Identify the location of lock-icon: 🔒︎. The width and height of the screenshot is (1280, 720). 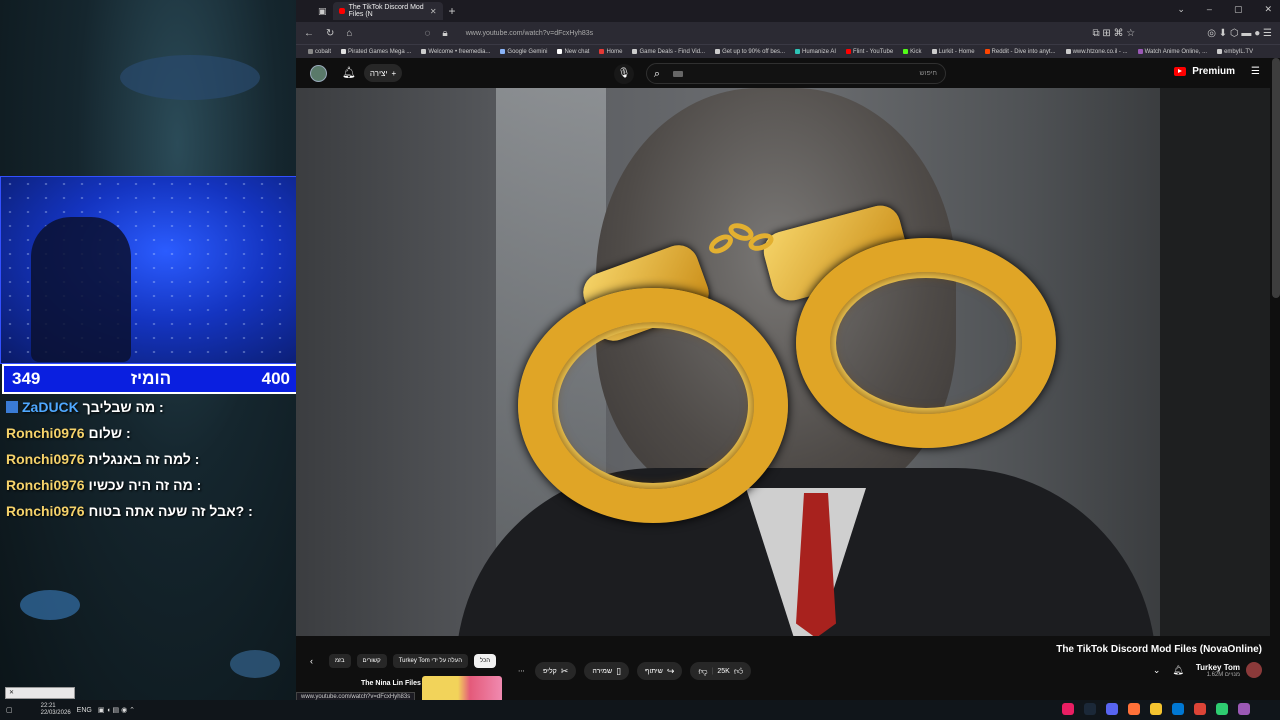
(444, 33).